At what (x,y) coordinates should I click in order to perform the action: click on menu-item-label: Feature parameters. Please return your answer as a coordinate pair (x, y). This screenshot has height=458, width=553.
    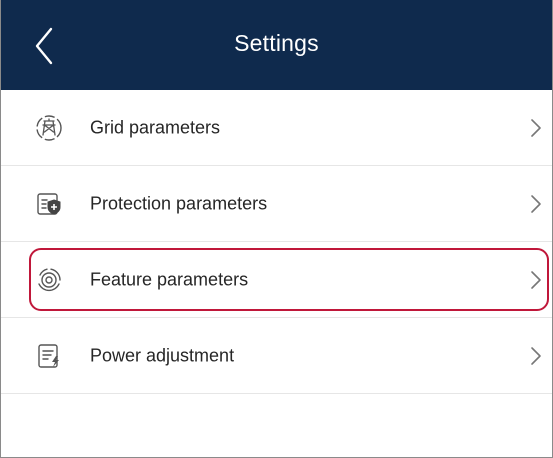
    Looking at the image, I should click on (169, 279).